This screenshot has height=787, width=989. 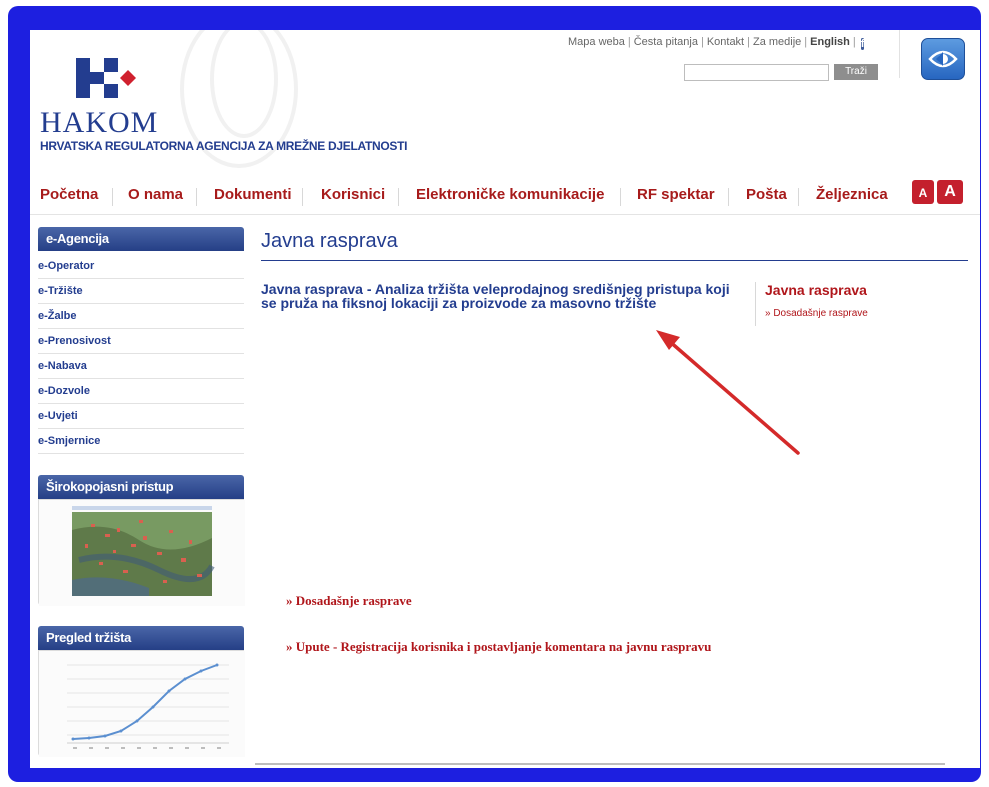 What do you see at coordinates (728, 392) in the screenshot?
I see `annotation-arrow` at bounding box center [728, 392].